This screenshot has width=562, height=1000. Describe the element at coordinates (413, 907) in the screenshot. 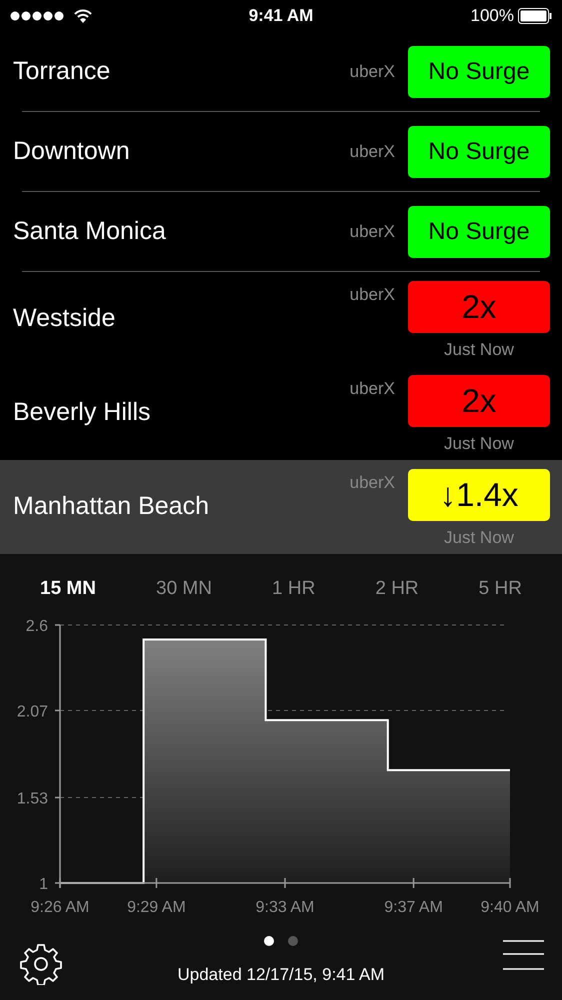

I see `x-tick-label: 9:37 AM` at that location.